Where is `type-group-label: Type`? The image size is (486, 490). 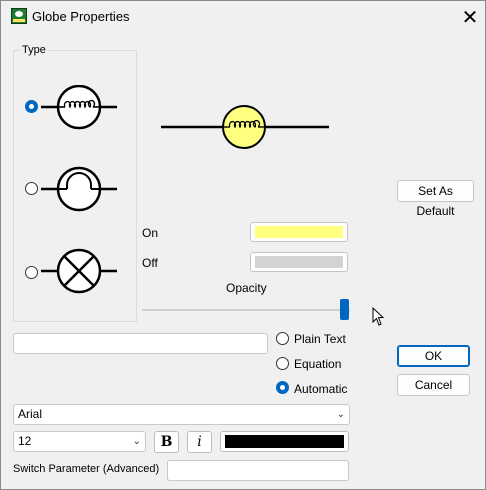
type-group-label: Type is located at coordinates (34, 50).